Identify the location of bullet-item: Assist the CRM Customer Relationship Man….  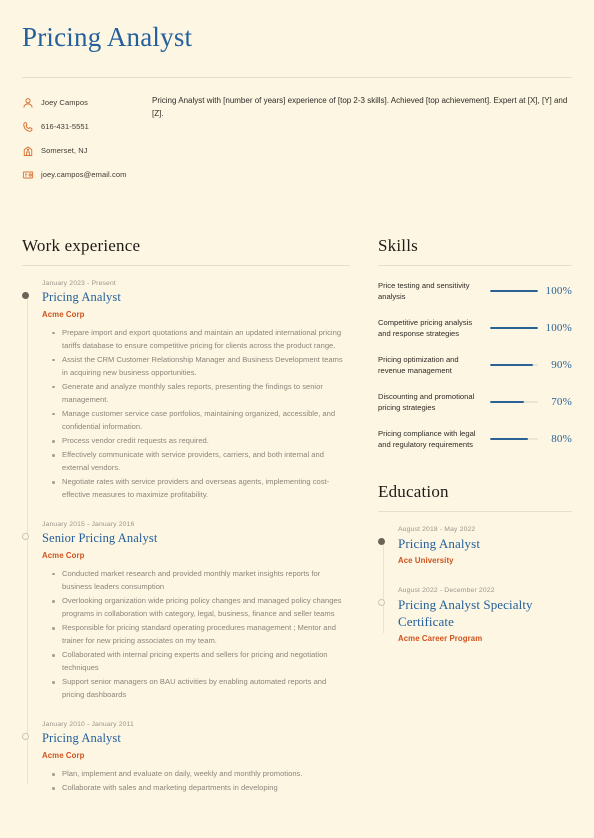
(201, 366).